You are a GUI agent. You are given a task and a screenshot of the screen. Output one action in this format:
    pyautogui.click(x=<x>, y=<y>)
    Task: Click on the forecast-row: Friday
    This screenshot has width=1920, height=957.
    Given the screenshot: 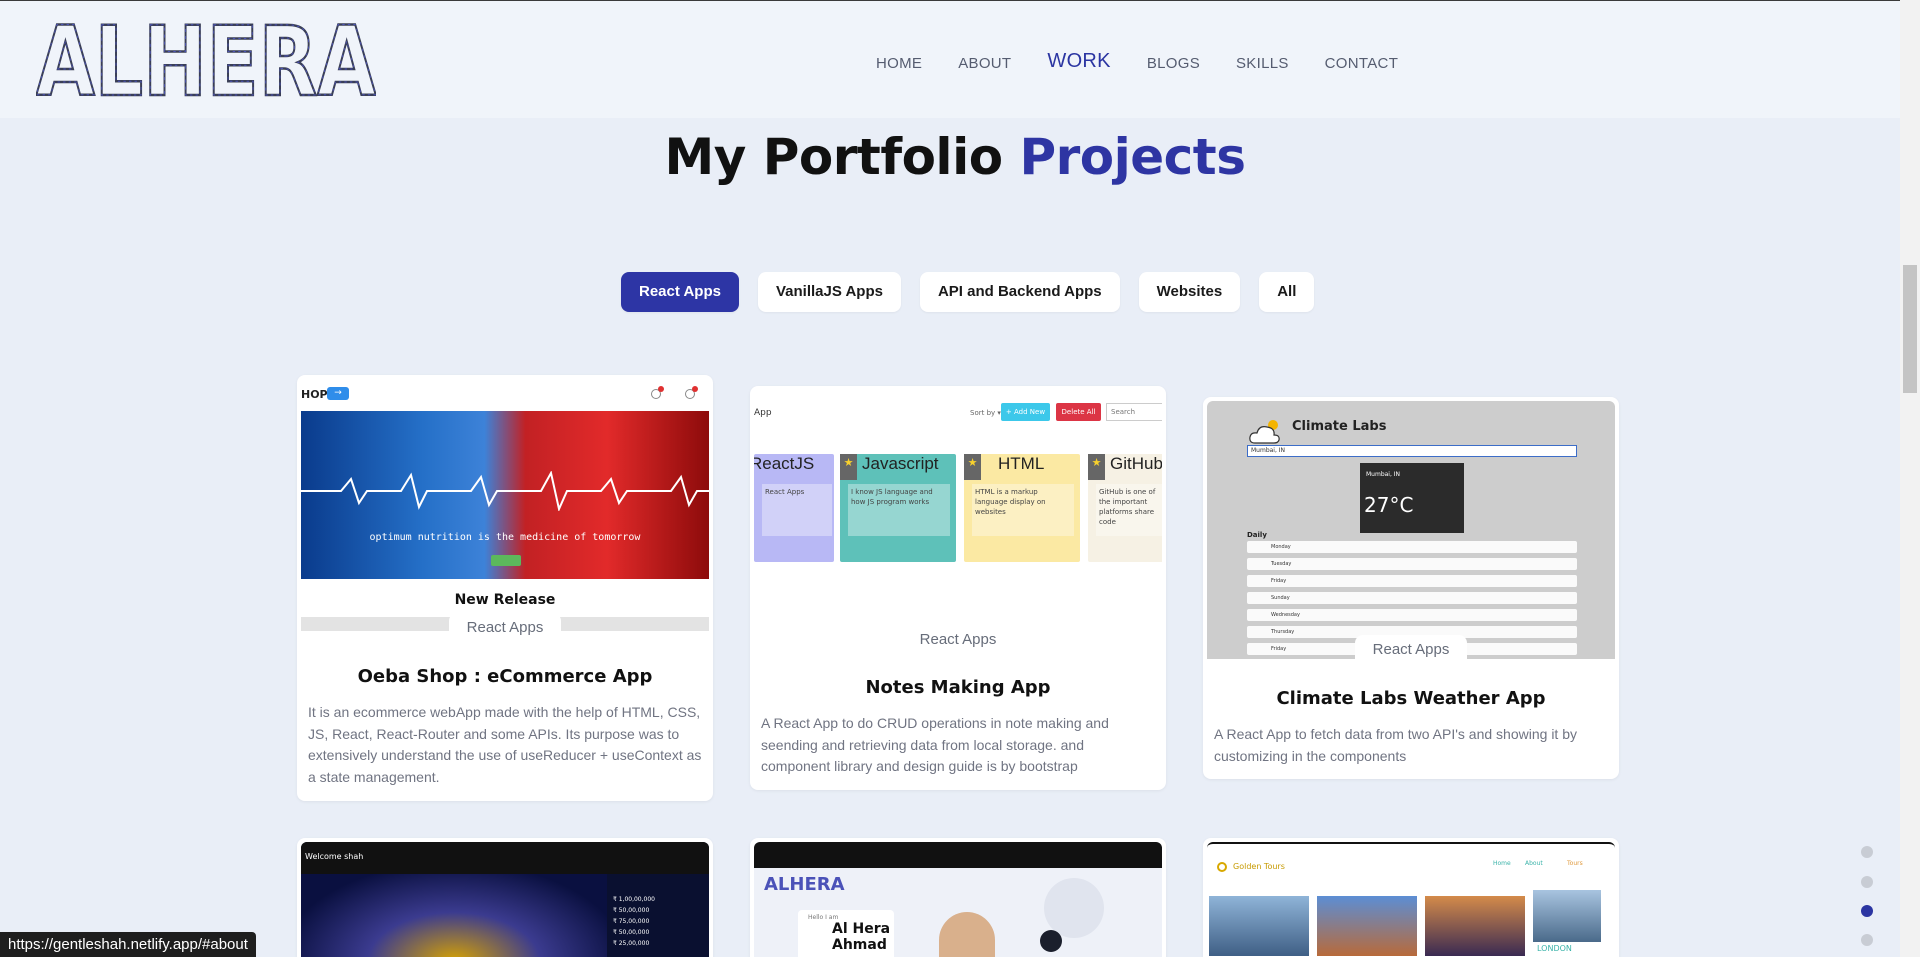 What is the action you would take?
    pyautogui.click(x=1412, y=581)
    